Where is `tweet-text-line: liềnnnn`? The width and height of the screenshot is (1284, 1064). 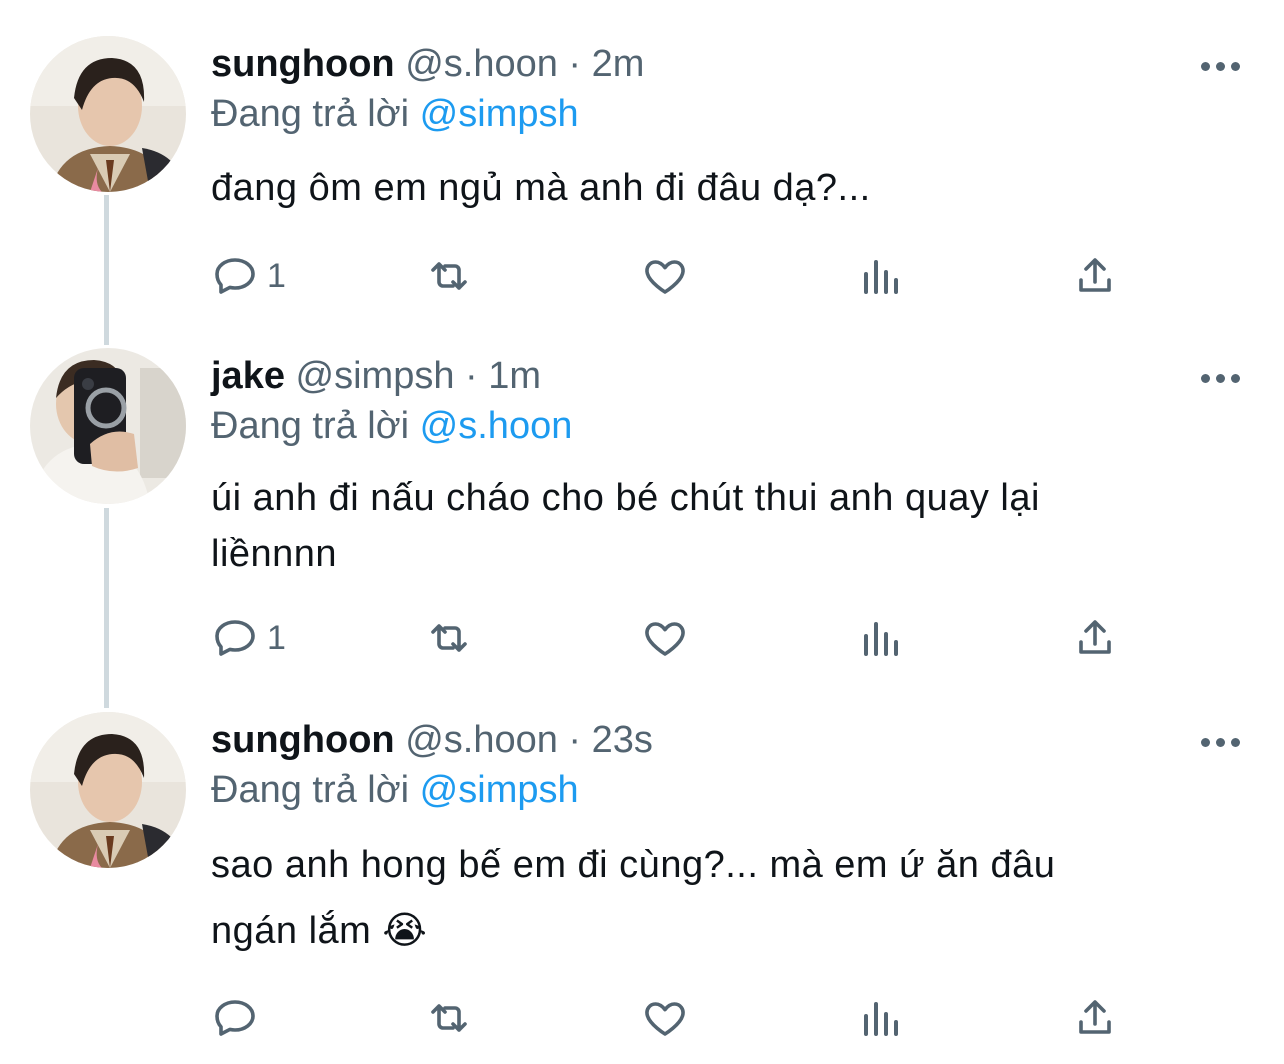 tweet-text-line: liềnnnn is located at coordinates (274, 554).